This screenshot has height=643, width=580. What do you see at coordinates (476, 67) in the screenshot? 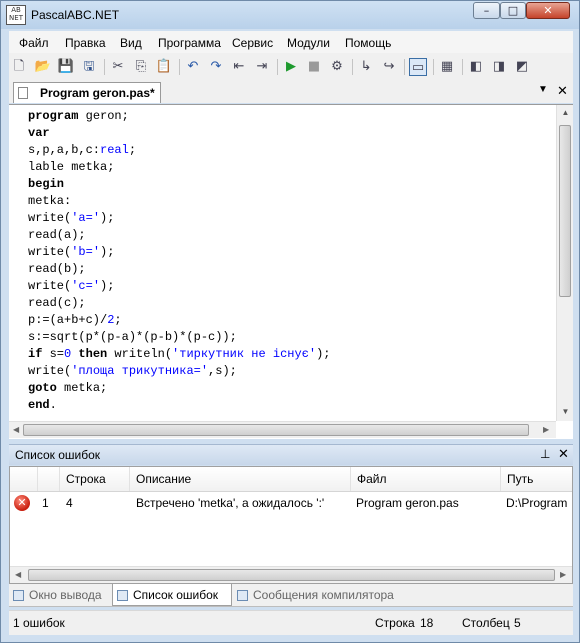
I see `debug-tool-icon: ◧` at bounding box center [476, 67].